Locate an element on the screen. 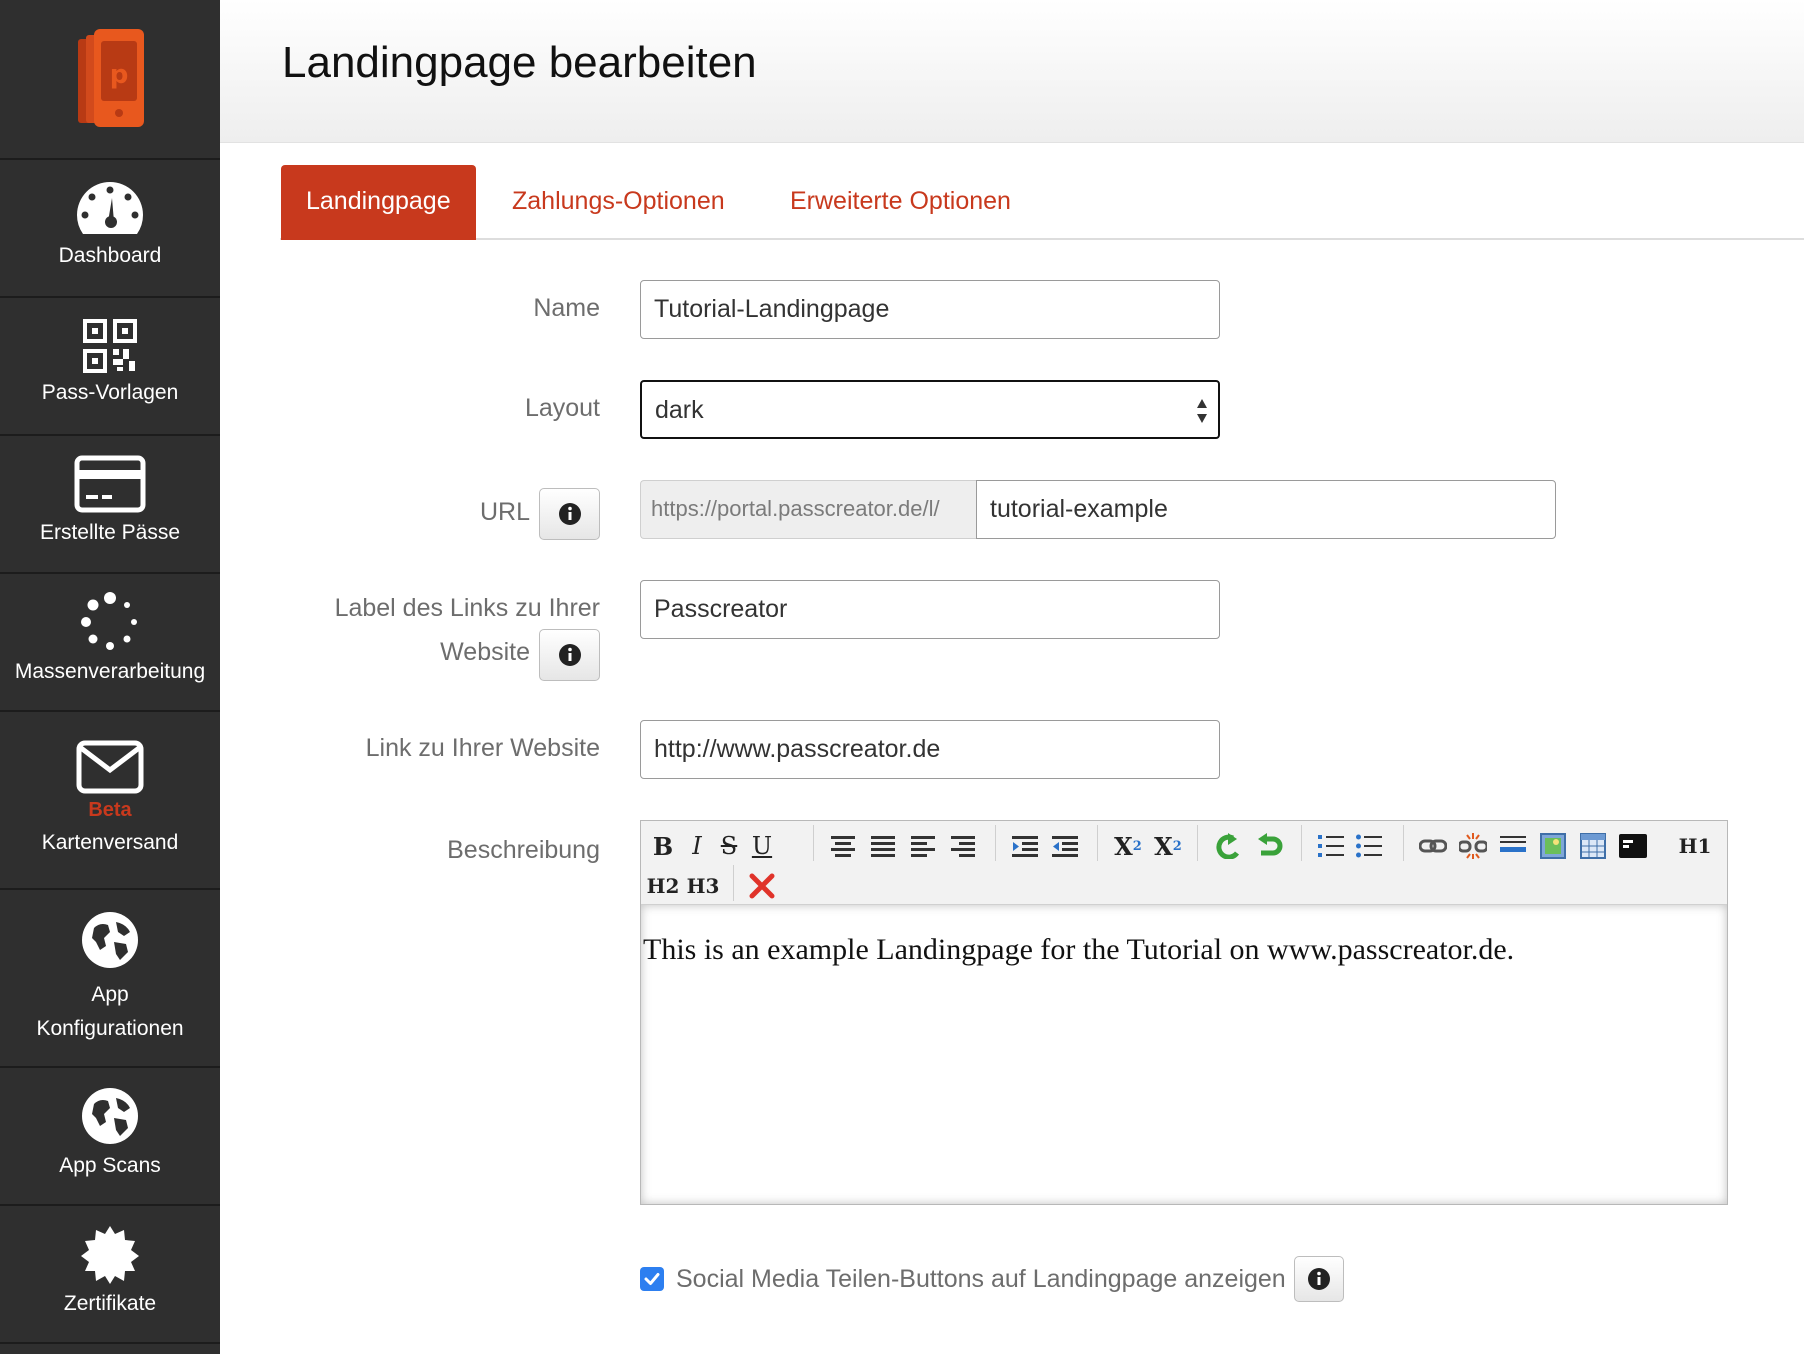 This screenshot has width=1804, height=1354. unordered-list-button is located at coordinates (1369, 846).